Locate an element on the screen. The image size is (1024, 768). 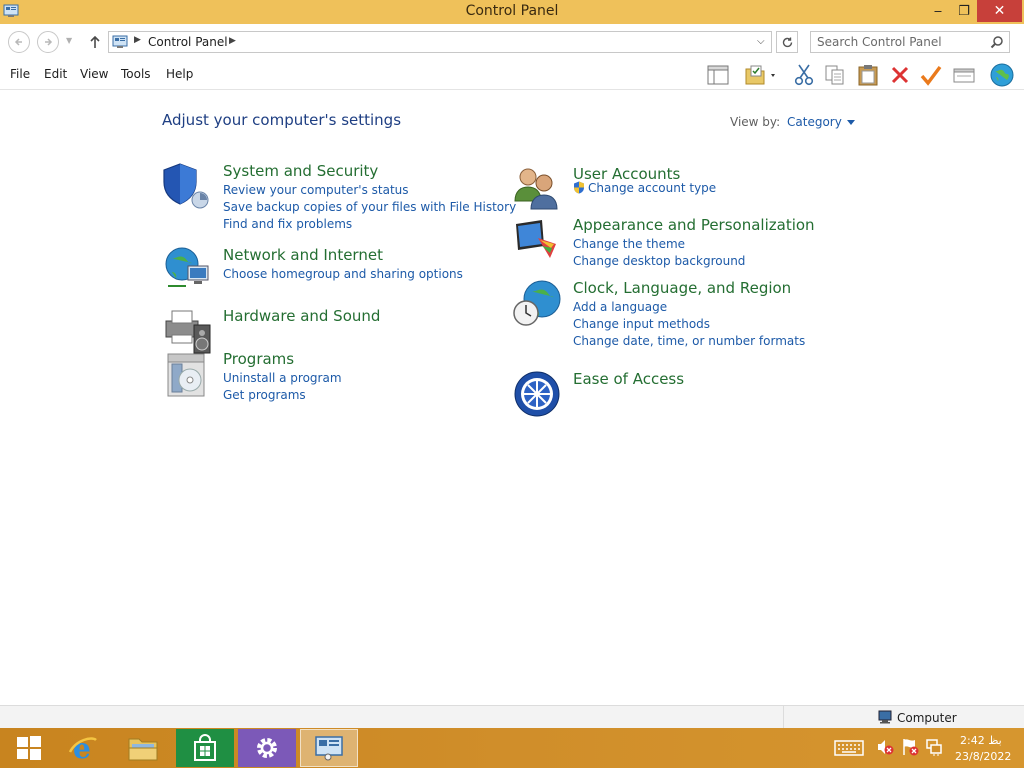
layout-pane-button is located at coordinates (718, 75).